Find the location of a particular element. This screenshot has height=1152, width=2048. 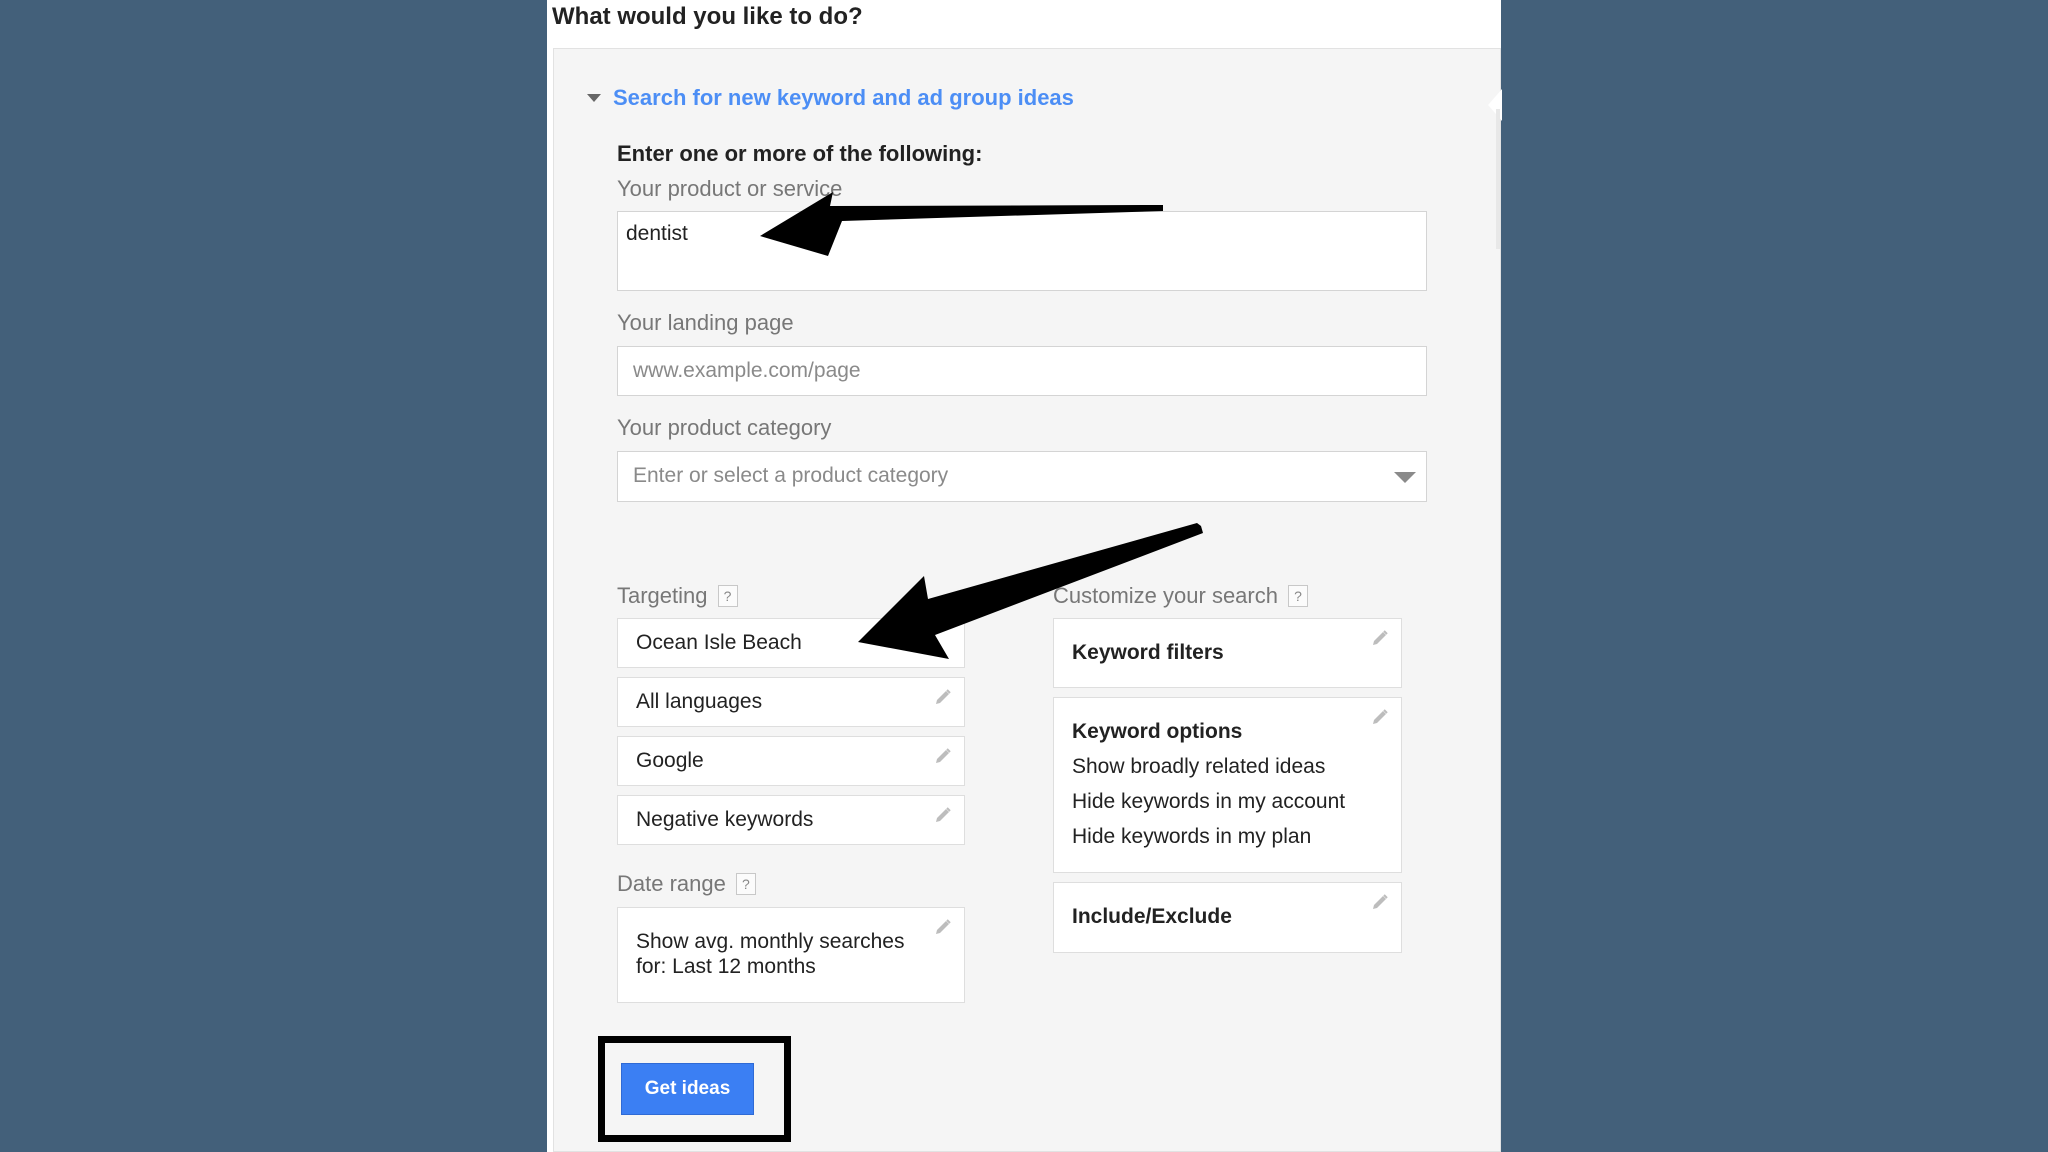

targeting-negative-keywords: Negative keywords is located at coordinates (791, 820).